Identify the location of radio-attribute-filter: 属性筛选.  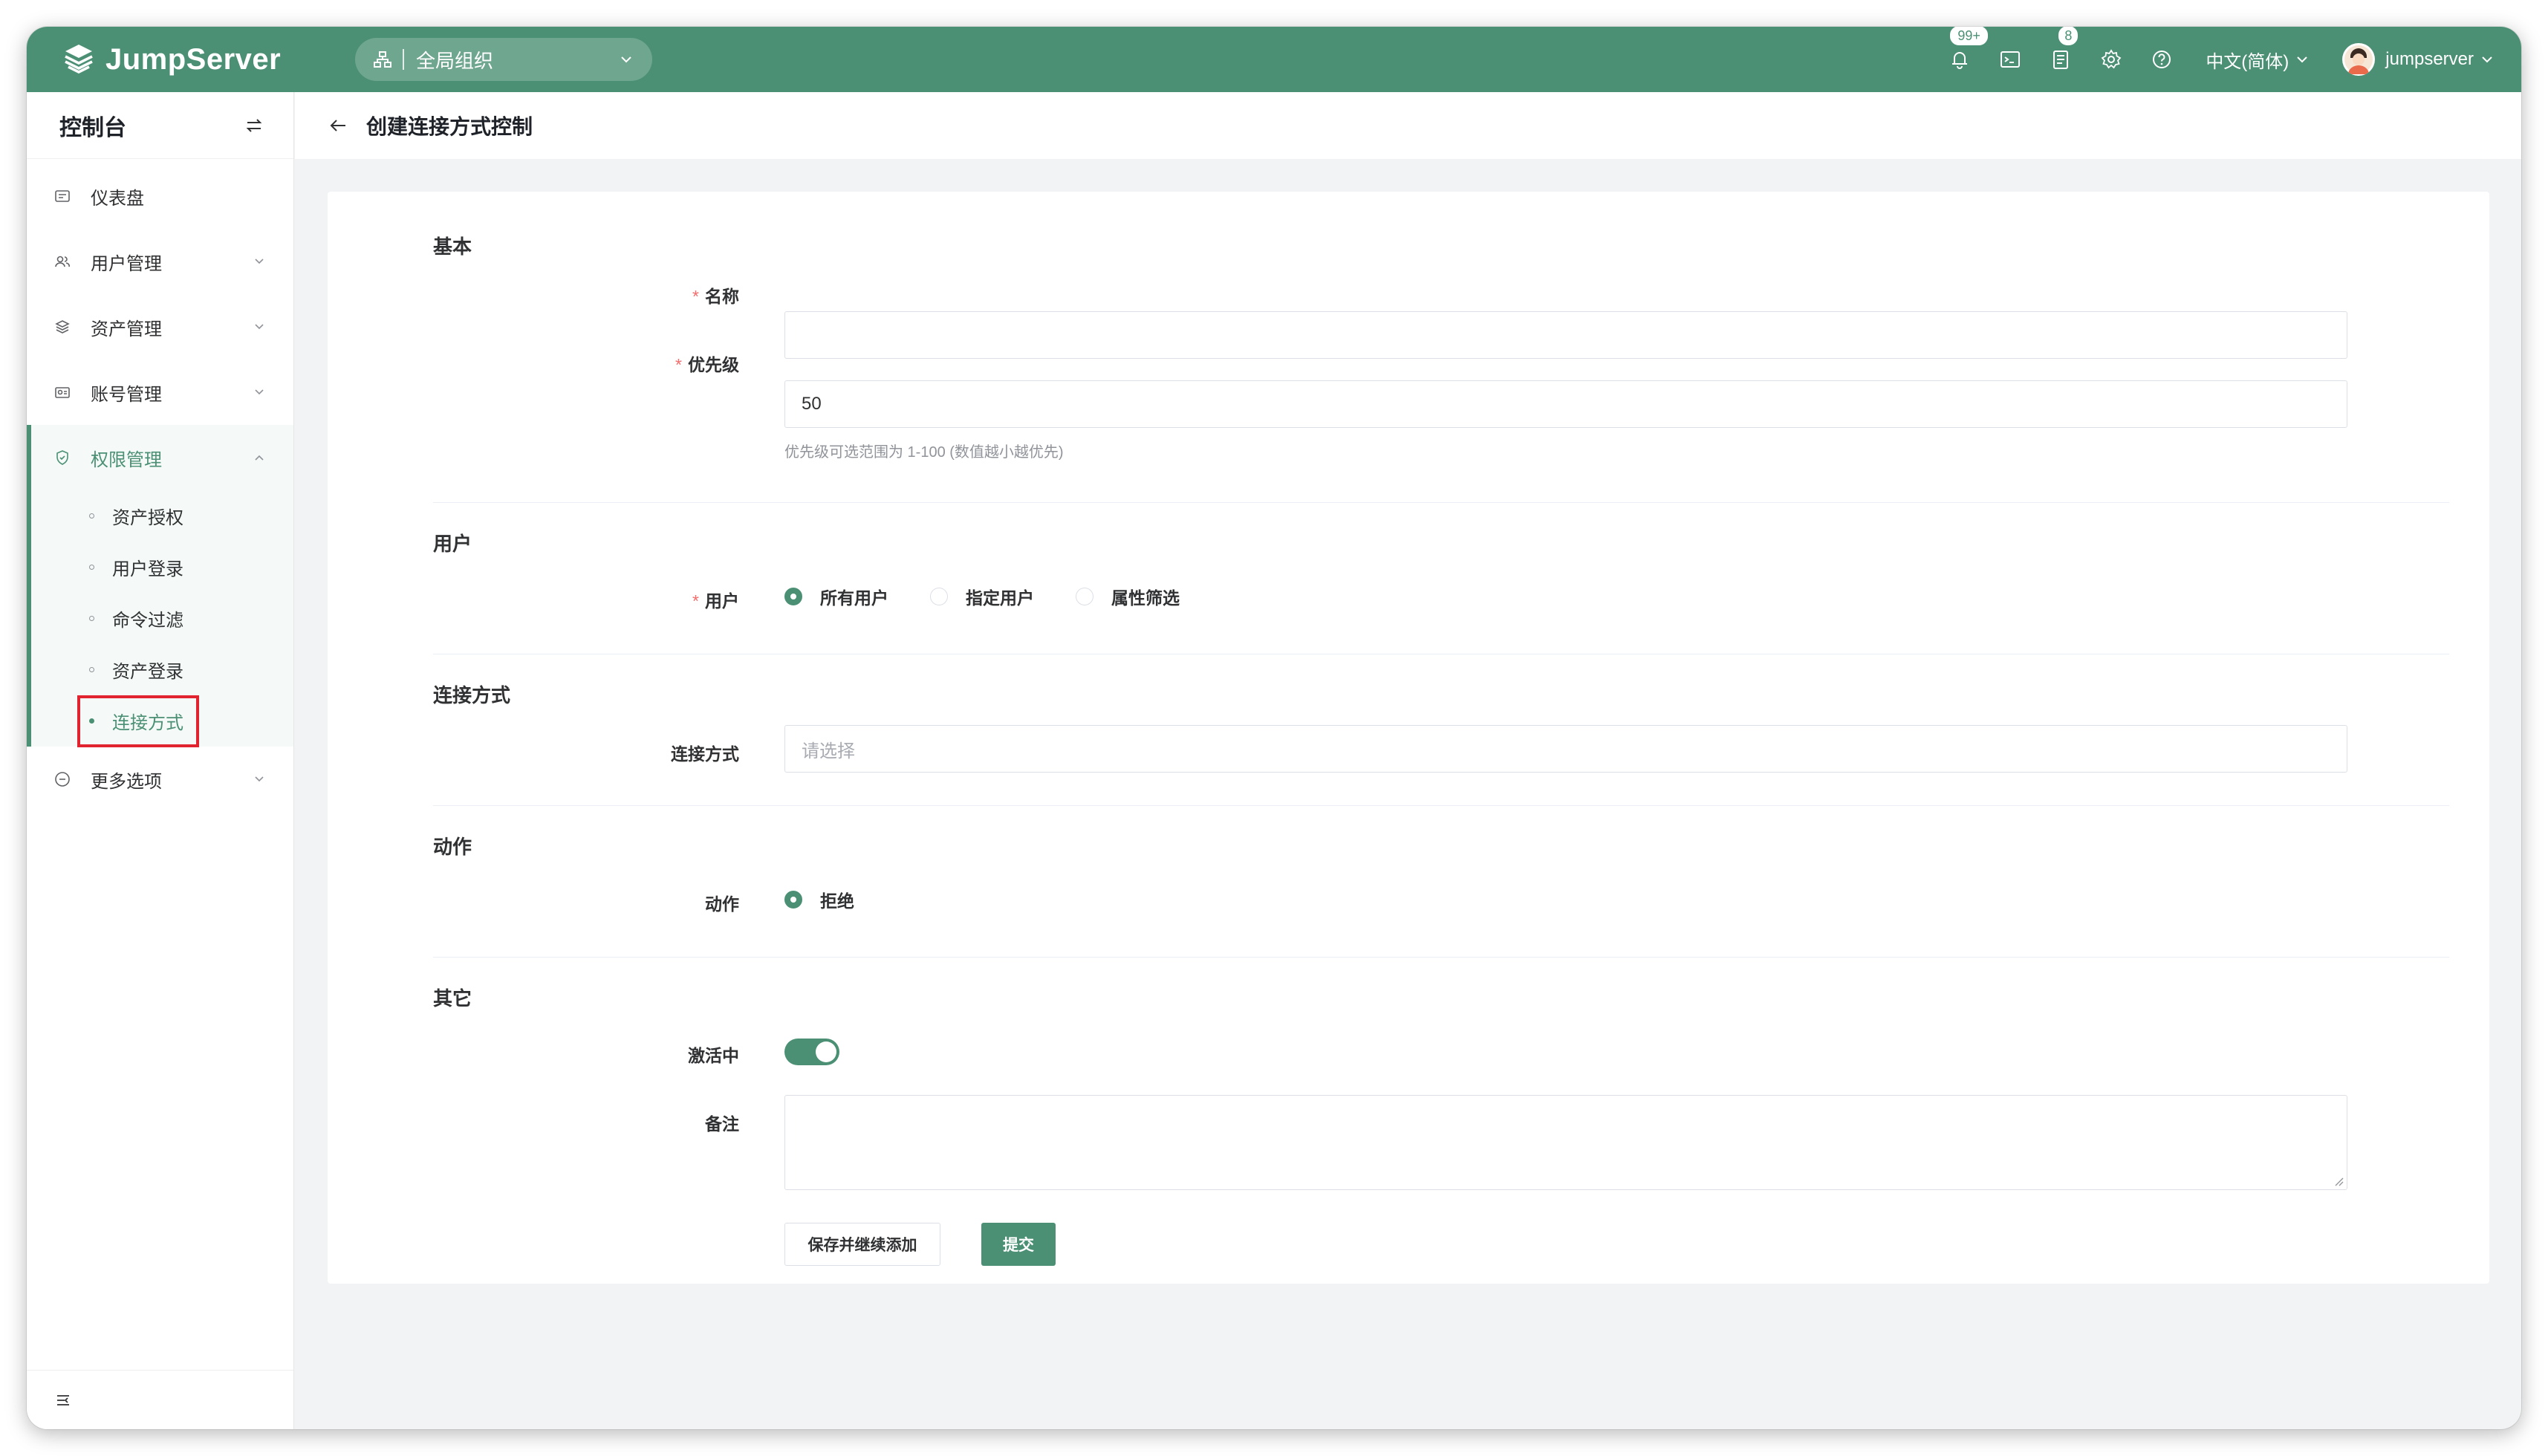
(1128, 597).